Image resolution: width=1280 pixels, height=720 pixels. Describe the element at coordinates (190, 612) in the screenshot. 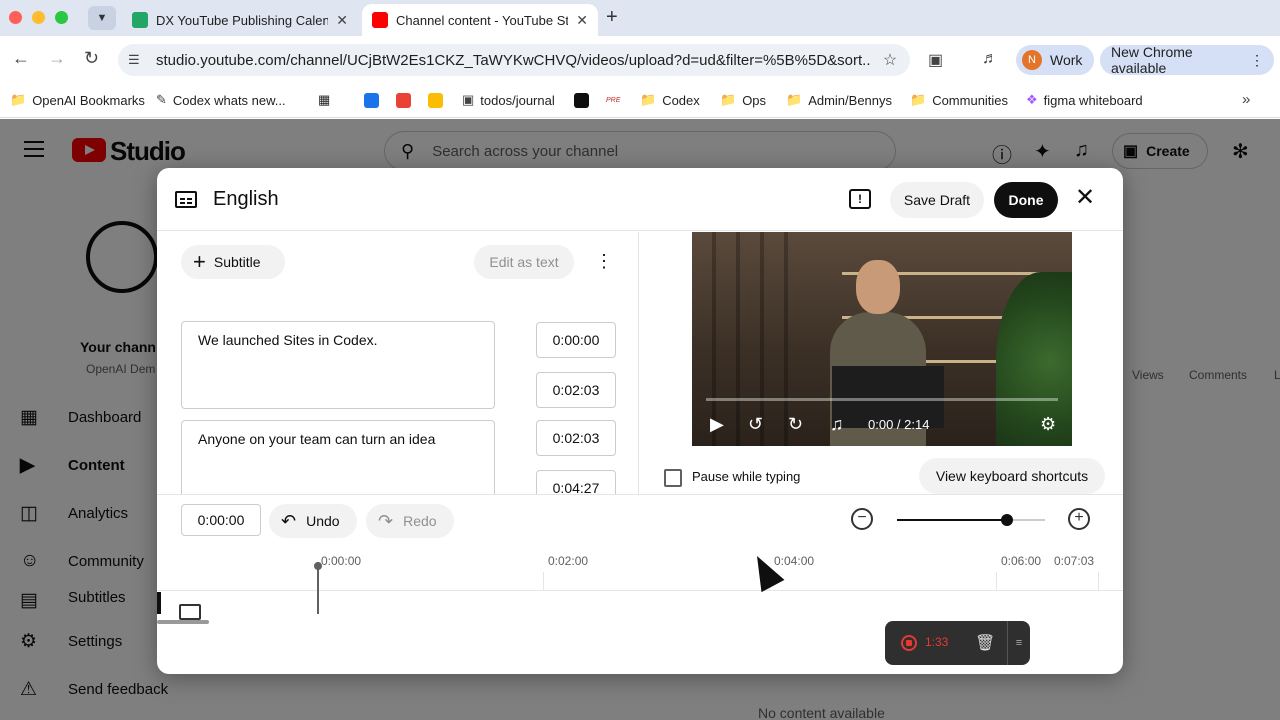

I see `subtitles-track-icon` at that location.